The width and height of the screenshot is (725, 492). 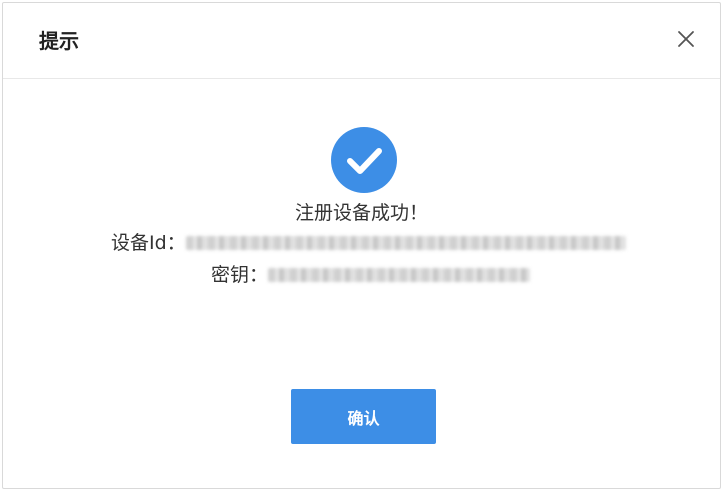 What do you see at coordinates (399, 274) in the screenshot?
I see `secret-value-redacted` at bounding box center [399, 274].